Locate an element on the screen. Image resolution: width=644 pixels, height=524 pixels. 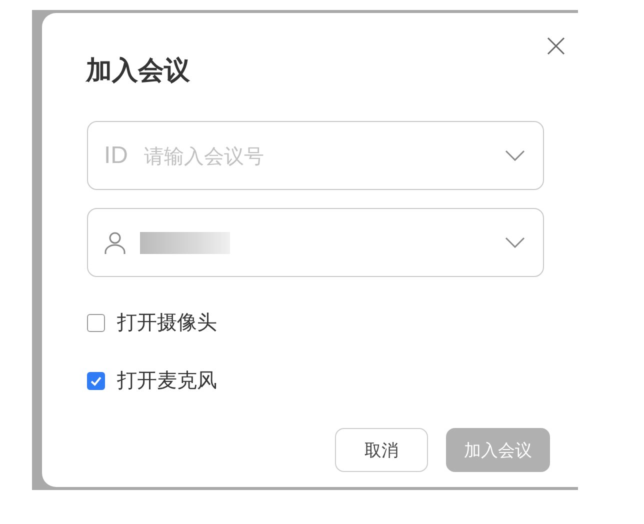
cancel-button: 取消 is located at coordinates (381, 450).